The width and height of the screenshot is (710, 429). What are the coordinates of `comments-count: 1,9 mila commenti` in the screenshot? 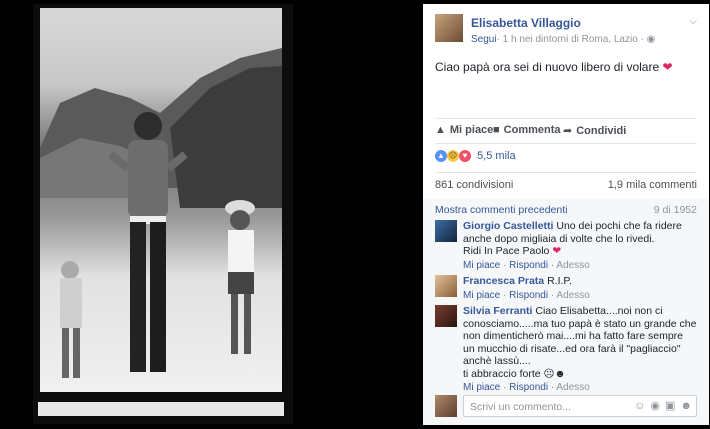 It's located at (652, 185).